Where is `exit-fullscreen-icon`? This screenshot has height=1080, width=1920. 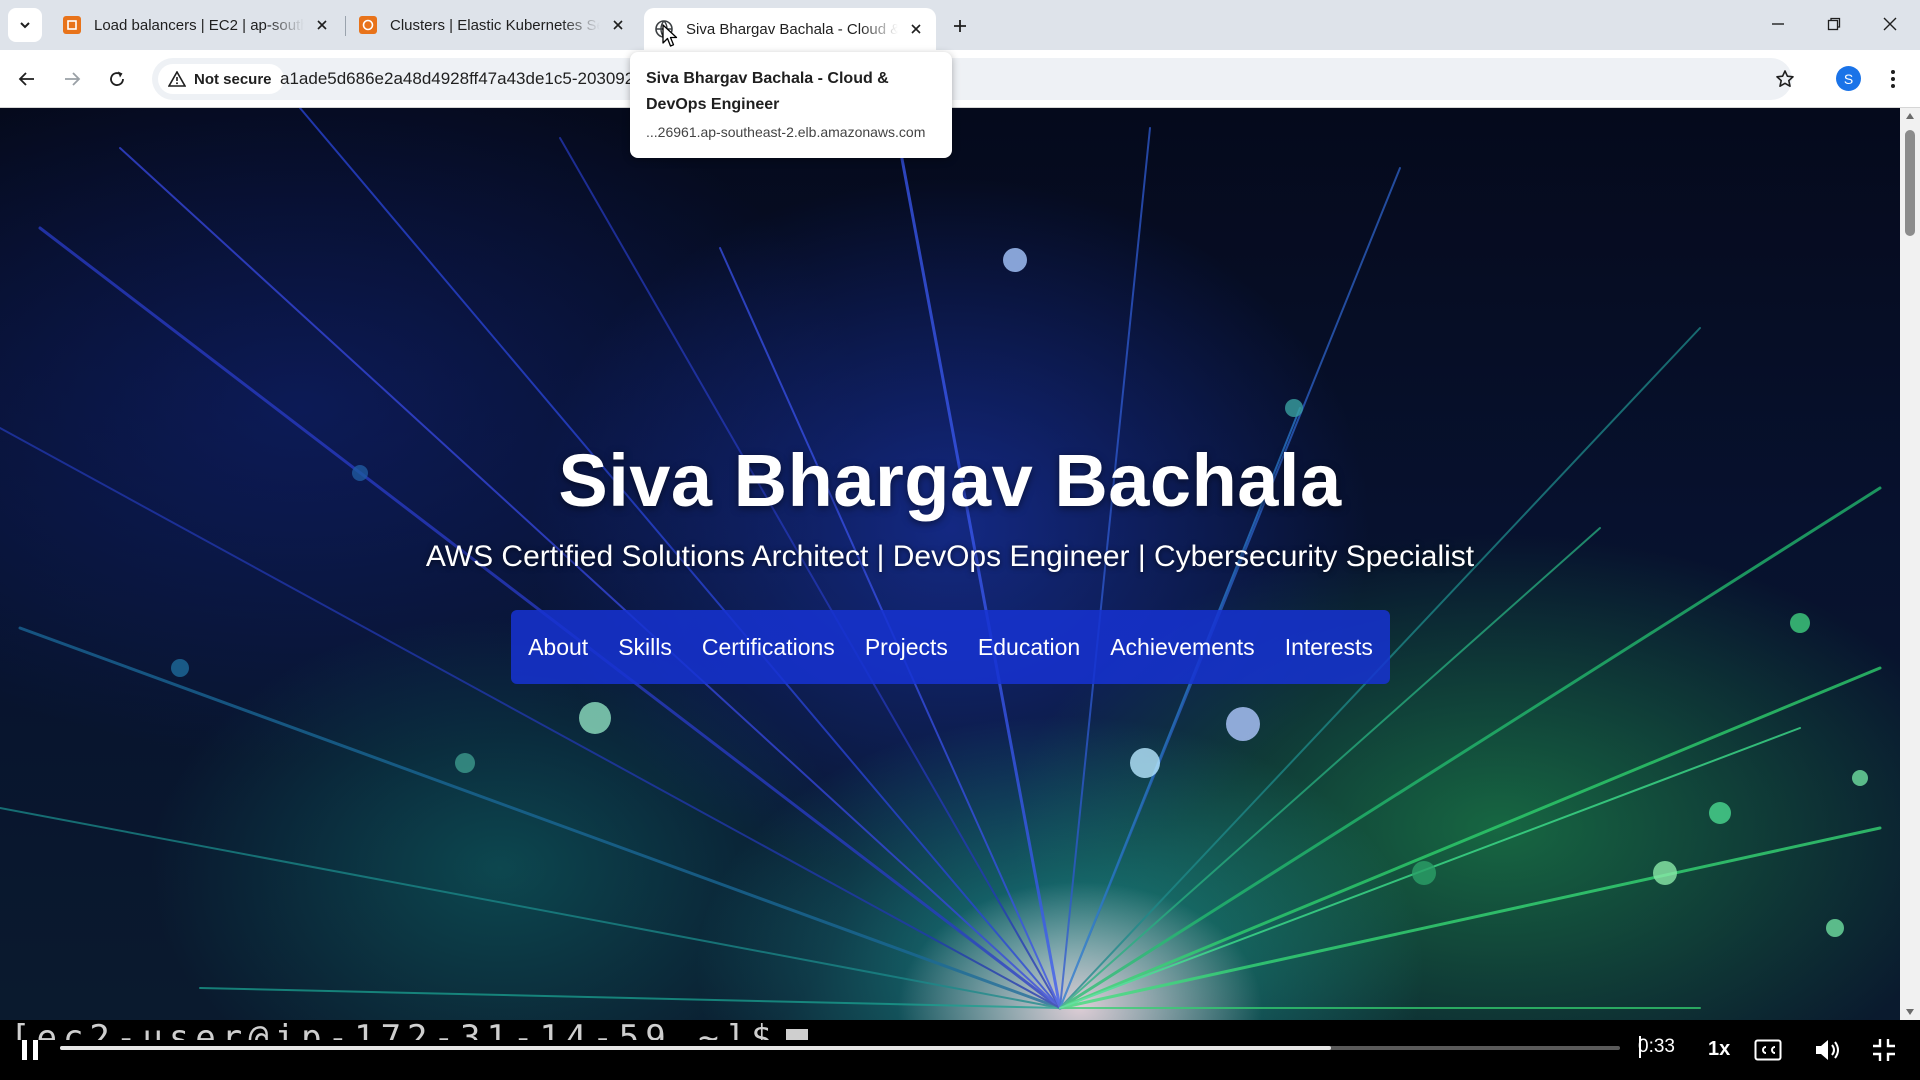
exit-fullscreen-icon is located at coordinates (1884, 1050).